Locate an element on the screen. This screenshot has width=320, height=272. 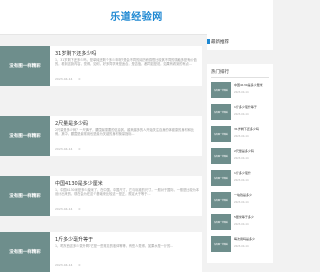
hot-item: 没有图一样精彩 31岁剩下还多少吗 2023-04-14 is located at coordinates (242, 136).